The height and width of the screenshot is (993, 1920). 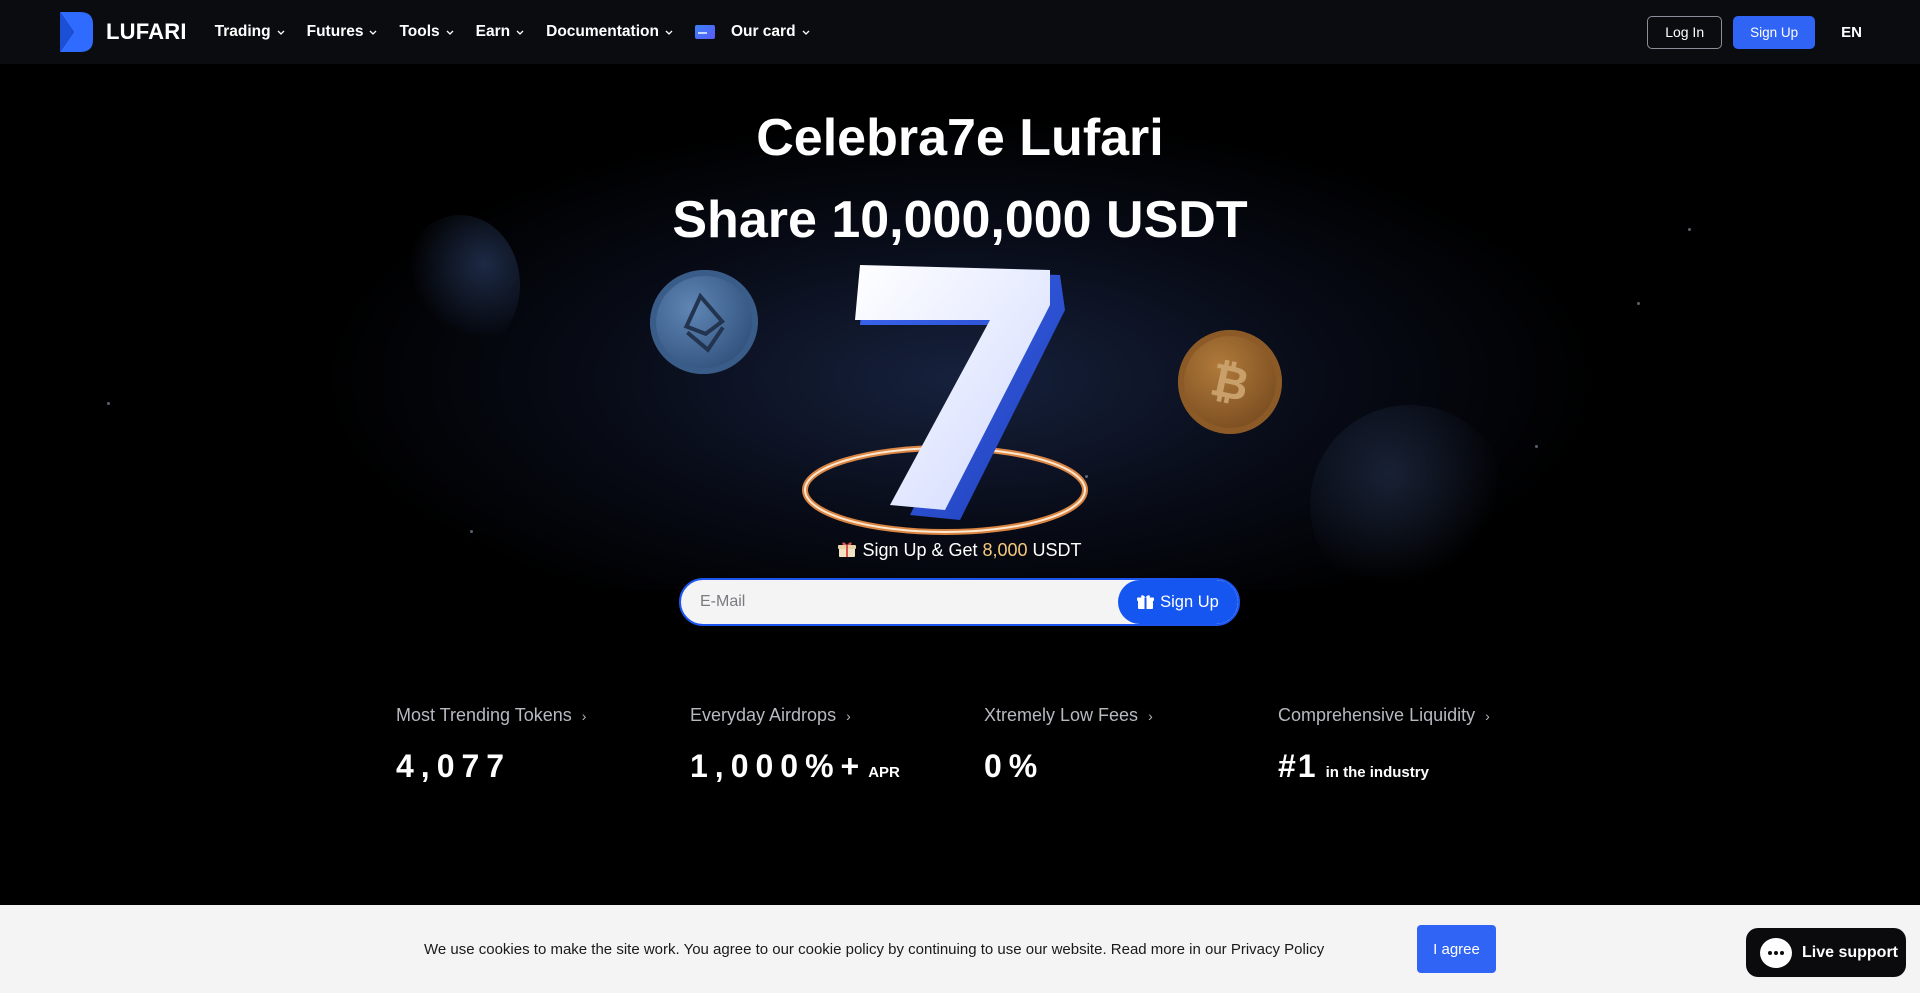 I want to click on cookie-agree-button: I agree, so click(x=1456, y=949).